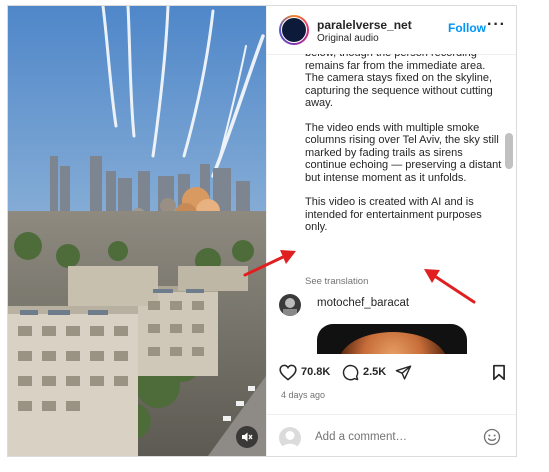  What do you see at coordinates (303, 395) in the screenshot?
I see `post-timestamp: 4 days ago` at bounding box center [303, 395].